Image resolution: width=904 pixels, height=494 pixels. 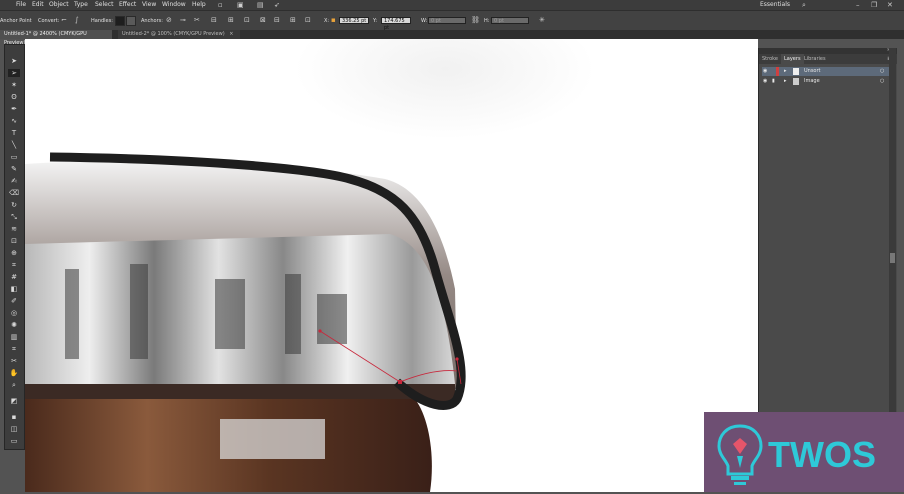 I want to click on align-menu-icon: ⊡, so click(x=308, y=20).